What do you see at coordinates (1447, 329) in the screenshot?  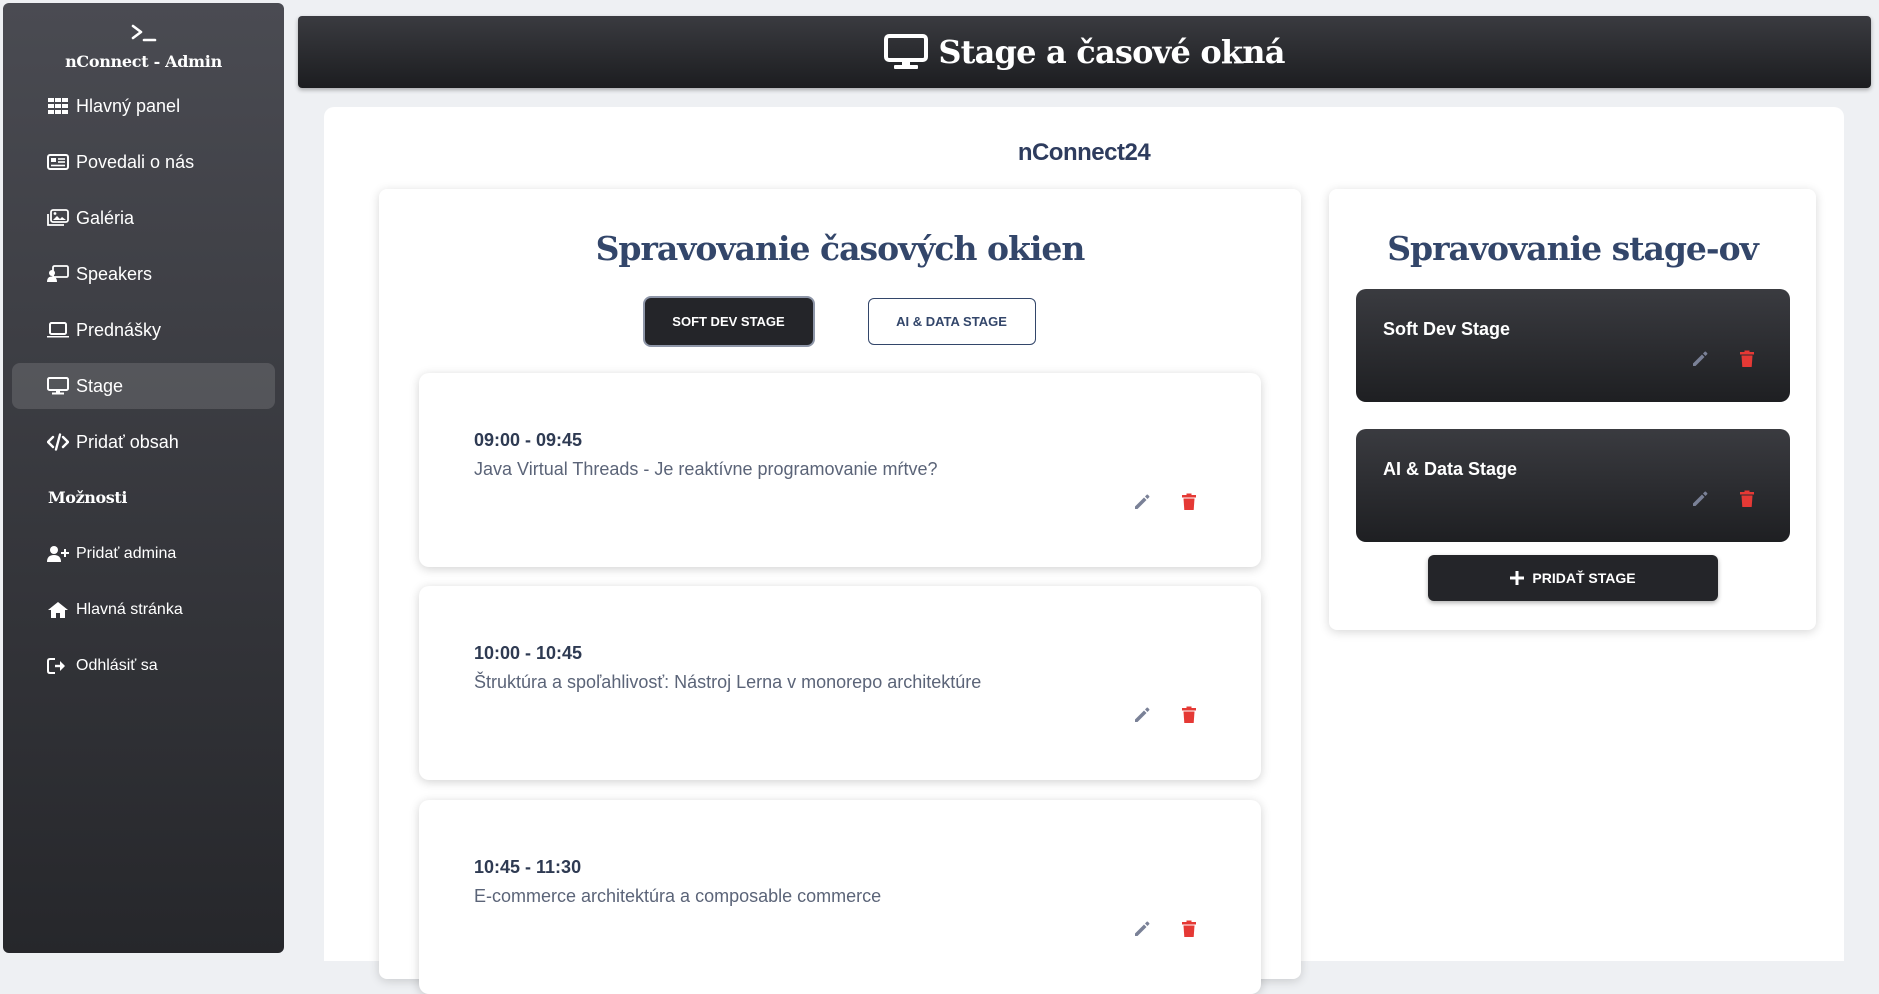 I see `stage-name: Soft Dev Stage` at bounding box center [1447, 329].